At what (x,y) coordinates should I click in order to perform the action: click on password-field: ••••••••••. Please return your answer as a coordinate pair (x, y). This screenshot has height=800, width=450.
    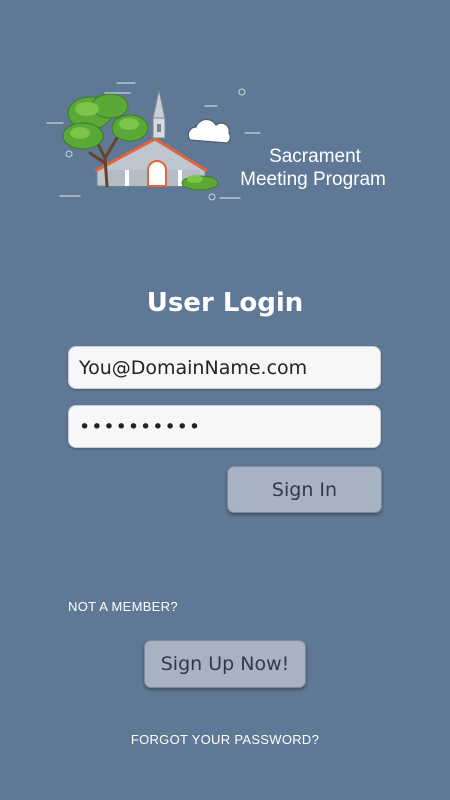
    Looking at the image, I should click on (224, 426).